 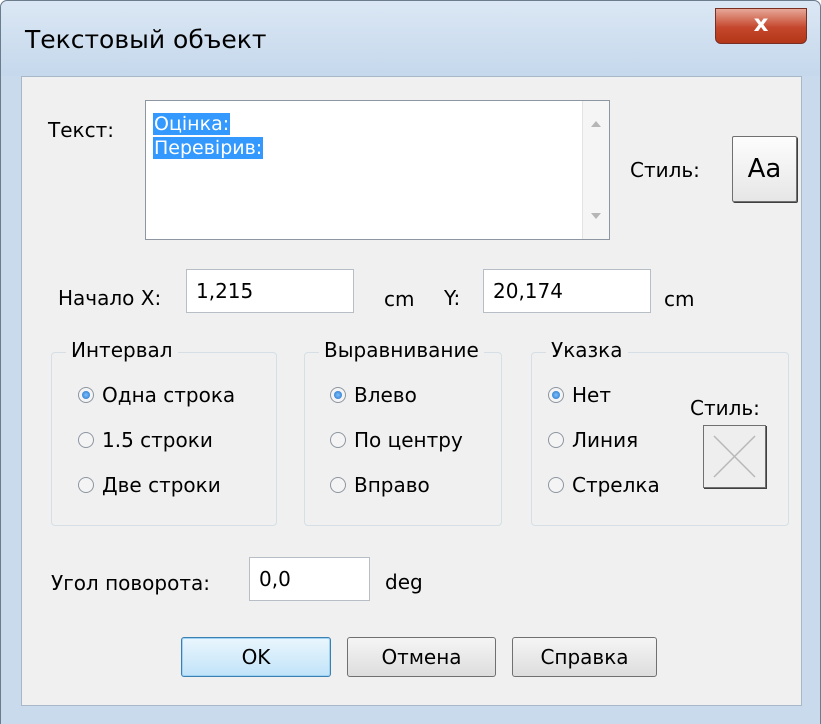 I want to click on ok-button: OK, so click(x=256, y=657).